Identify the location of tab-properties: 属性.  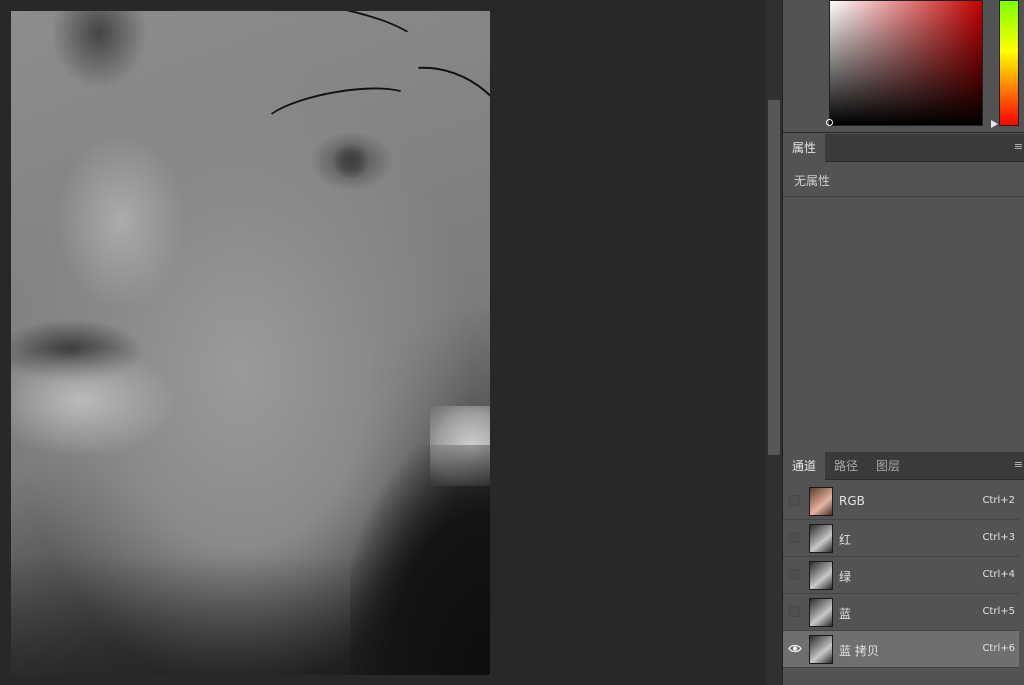
(804, 148).